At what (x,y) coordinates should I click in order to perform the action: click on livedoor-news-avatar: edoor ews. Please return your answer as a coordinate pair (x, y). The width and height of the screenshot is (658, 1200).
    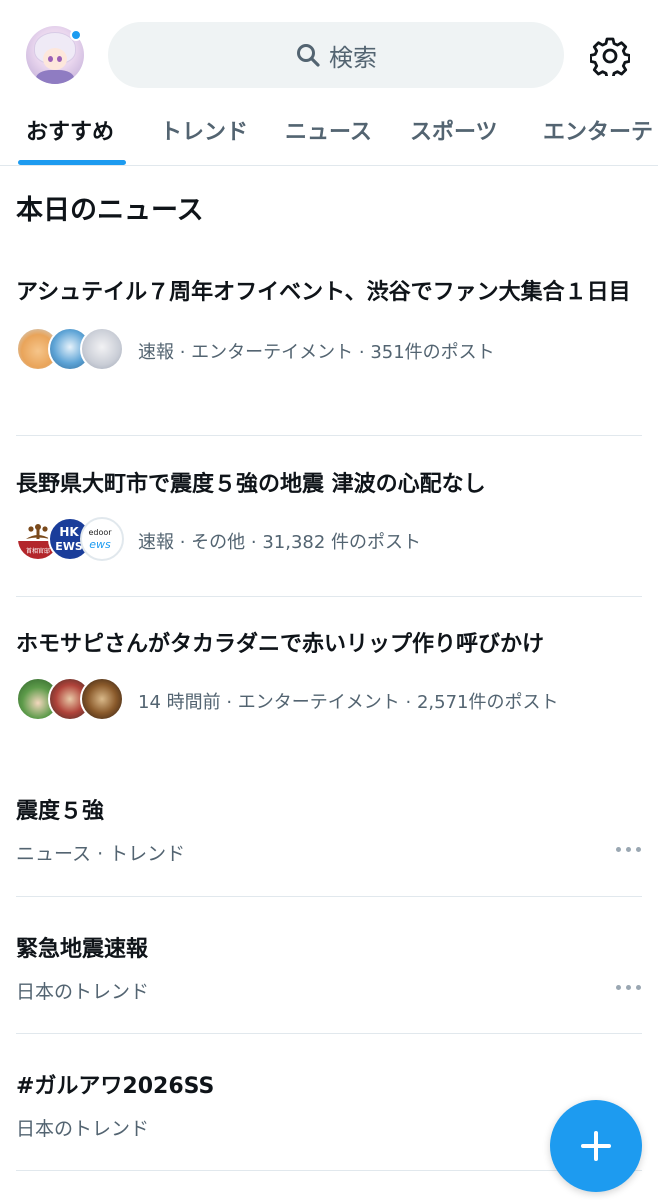
    Looking at the image, I should click on (102, 539).